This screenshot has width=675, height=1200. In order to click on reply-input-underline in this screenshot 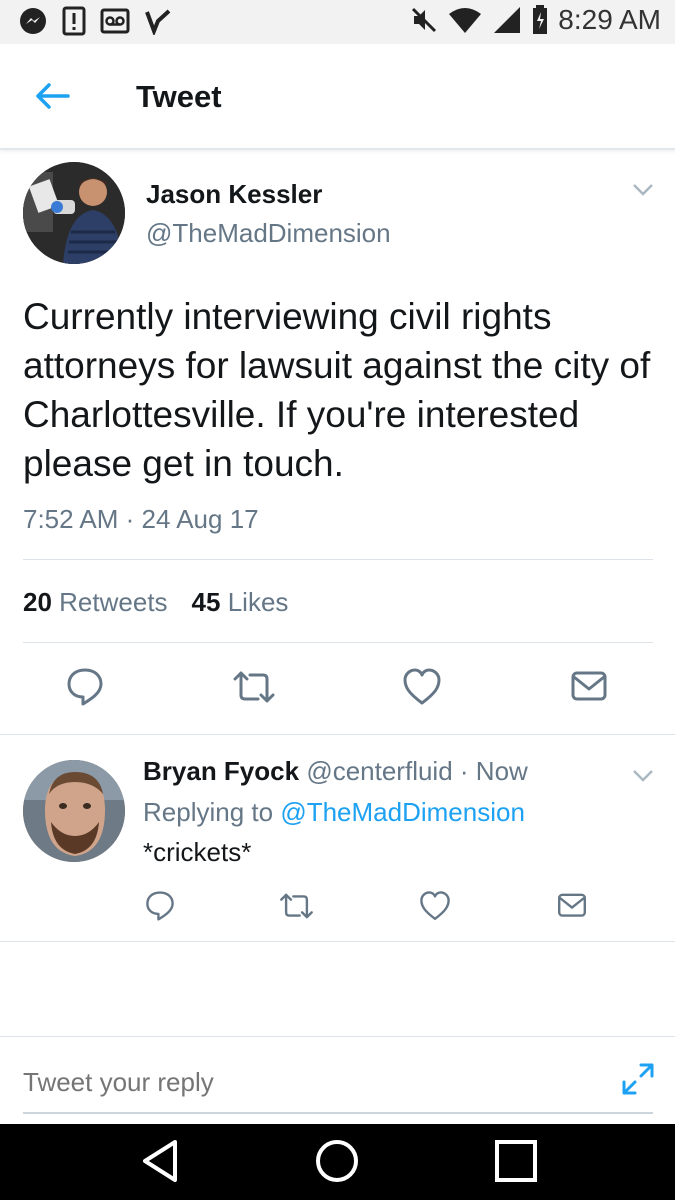, I will do `click(338, 1113)`.